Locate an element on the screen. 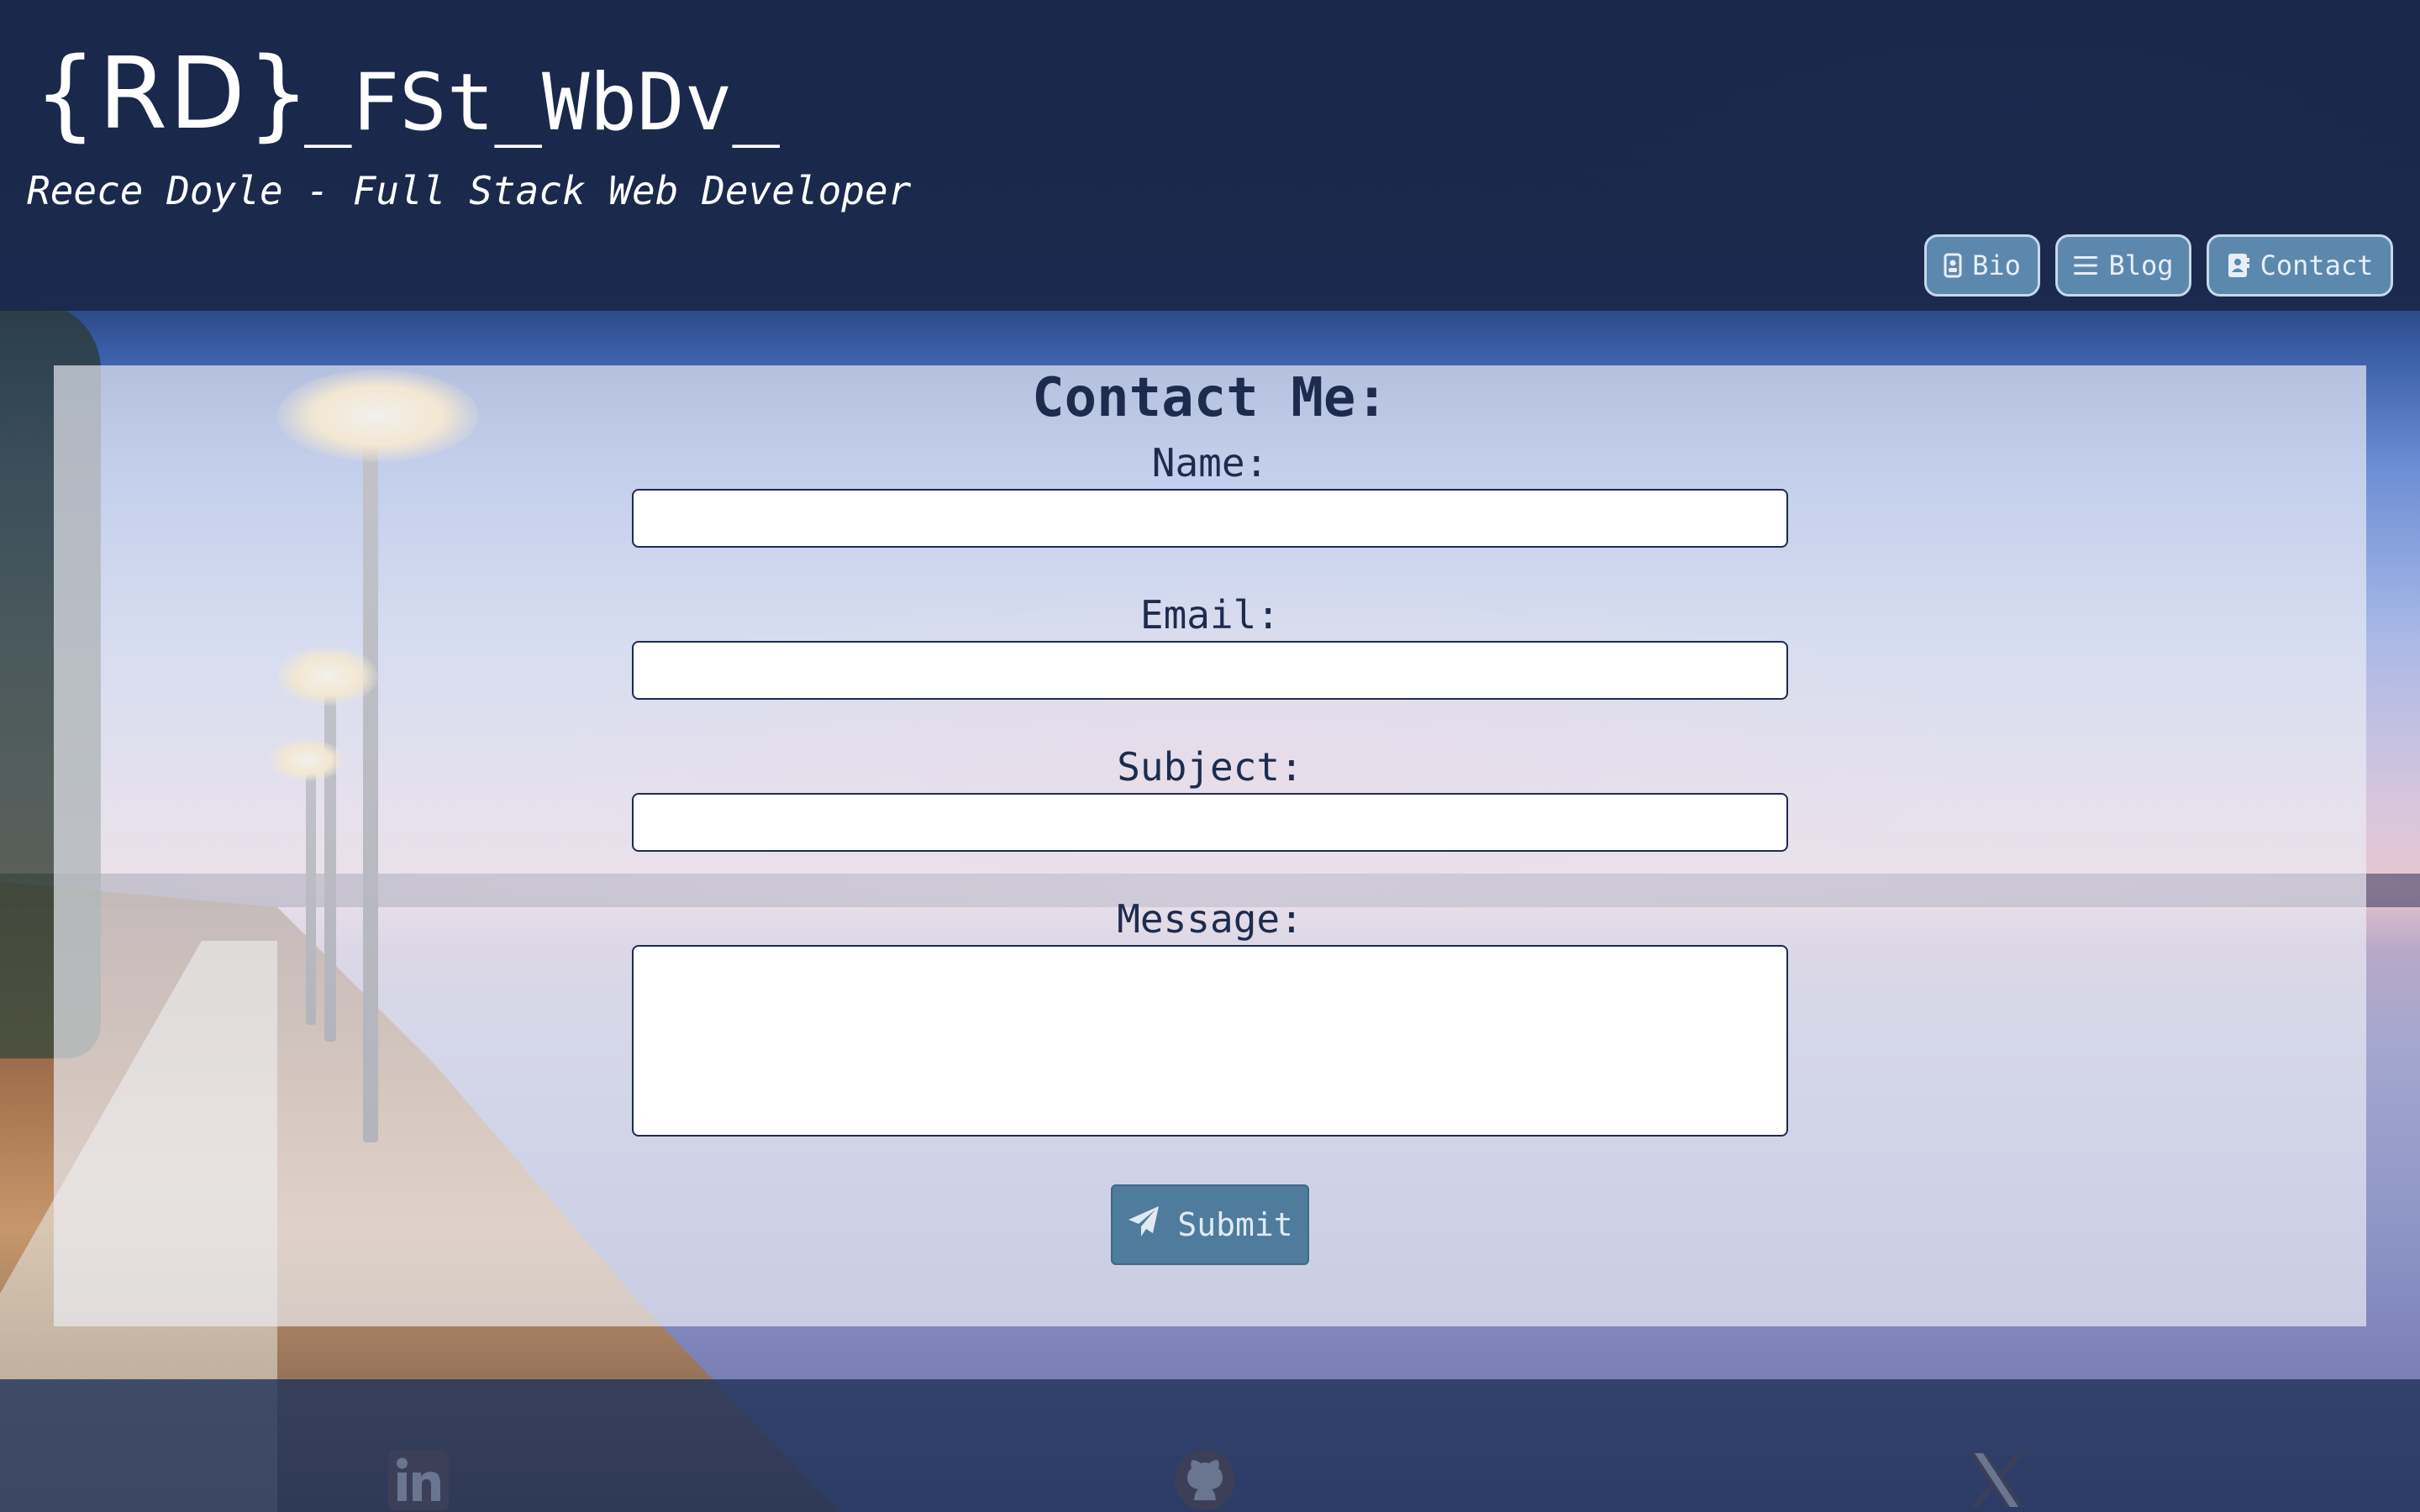  x-twitter-link is located at coordinates (1996, 1480).